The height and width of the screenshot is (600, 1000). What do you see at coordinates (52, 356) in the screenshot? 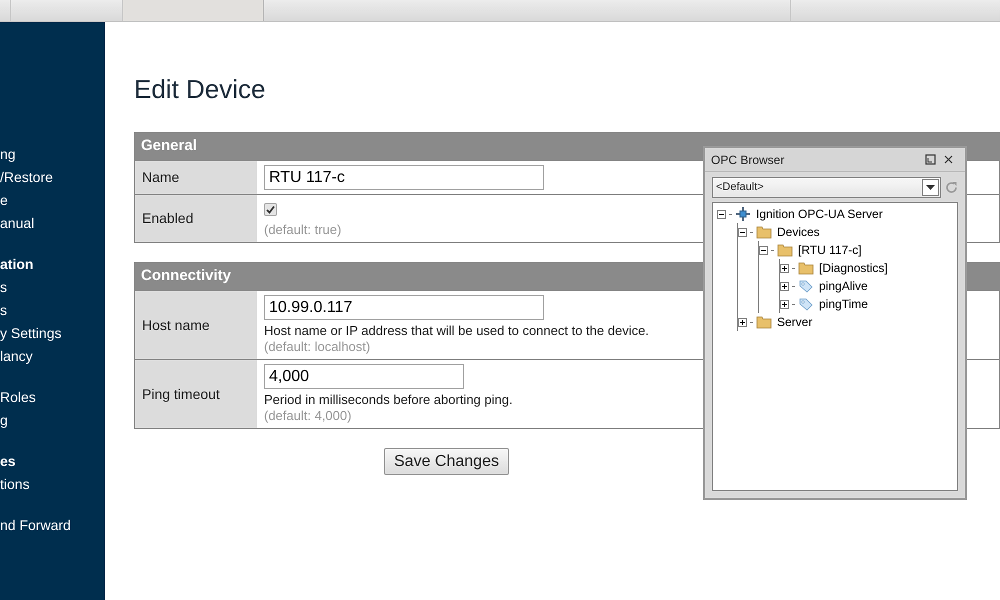
I see `sidebar-item: lancy` at bounding box center [52, 356].